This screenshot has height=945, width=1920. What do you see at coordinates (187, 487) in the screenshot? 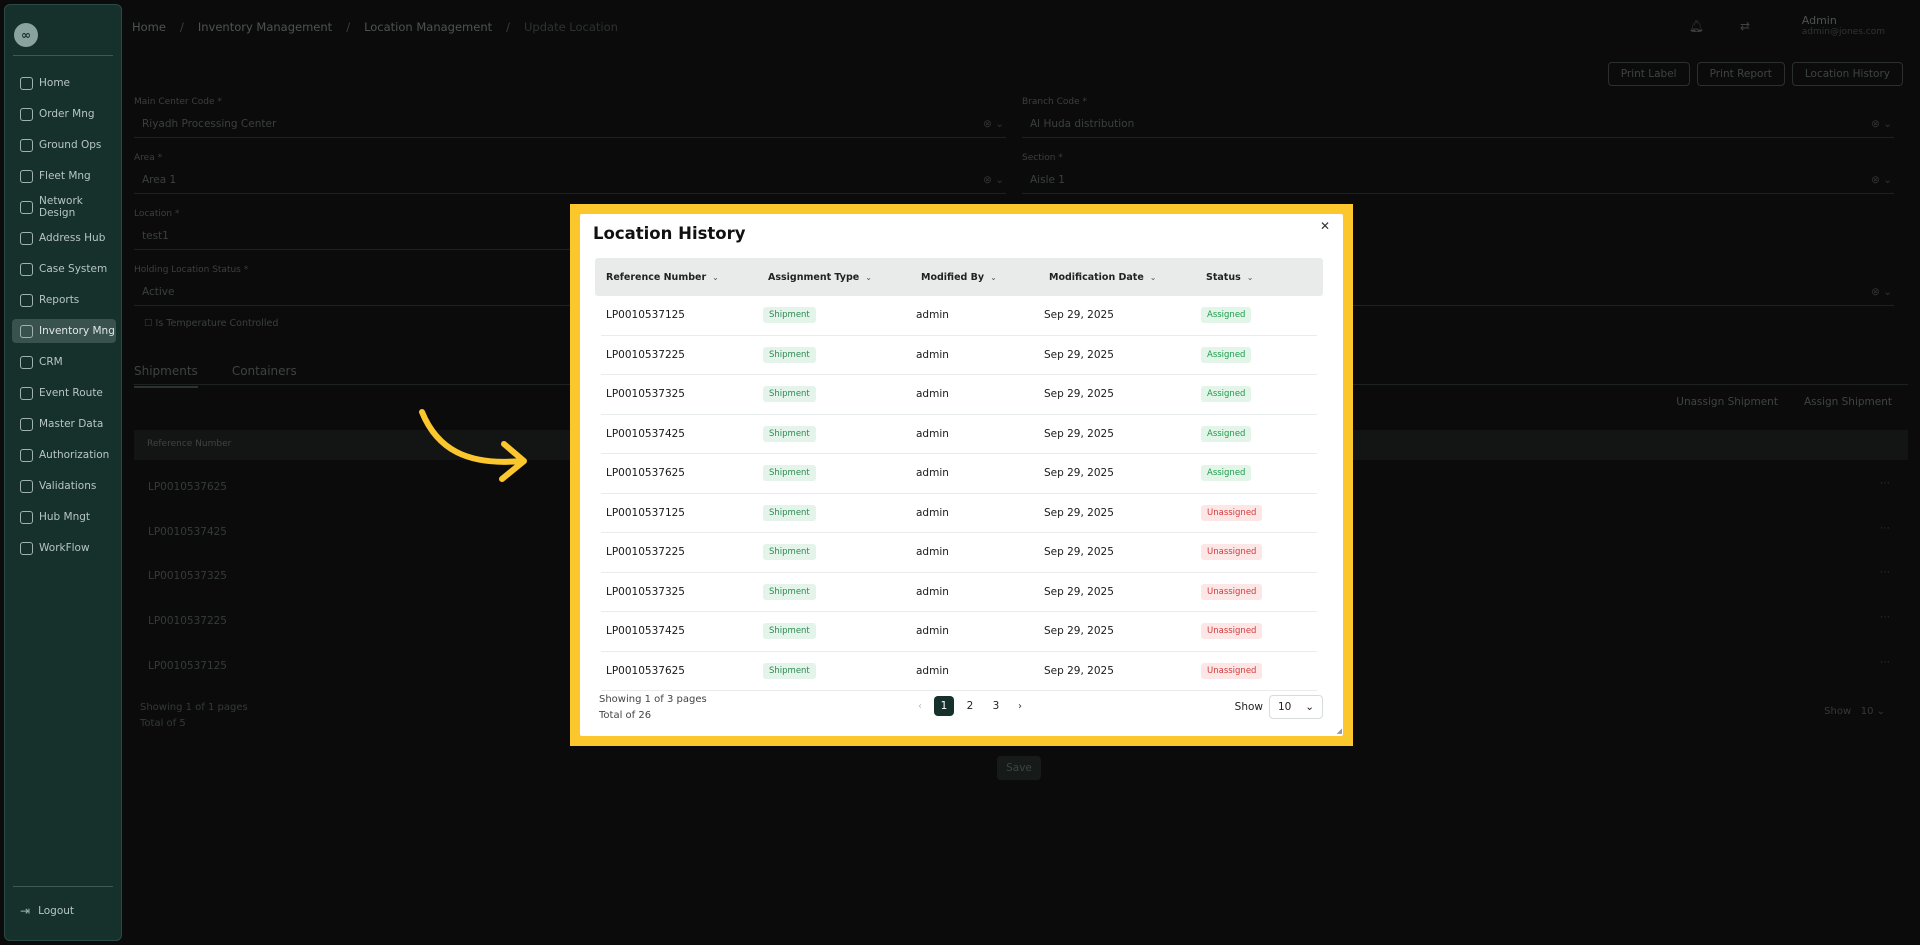
I see `table-row: LP0010537625` at bounding box center [187, 487].